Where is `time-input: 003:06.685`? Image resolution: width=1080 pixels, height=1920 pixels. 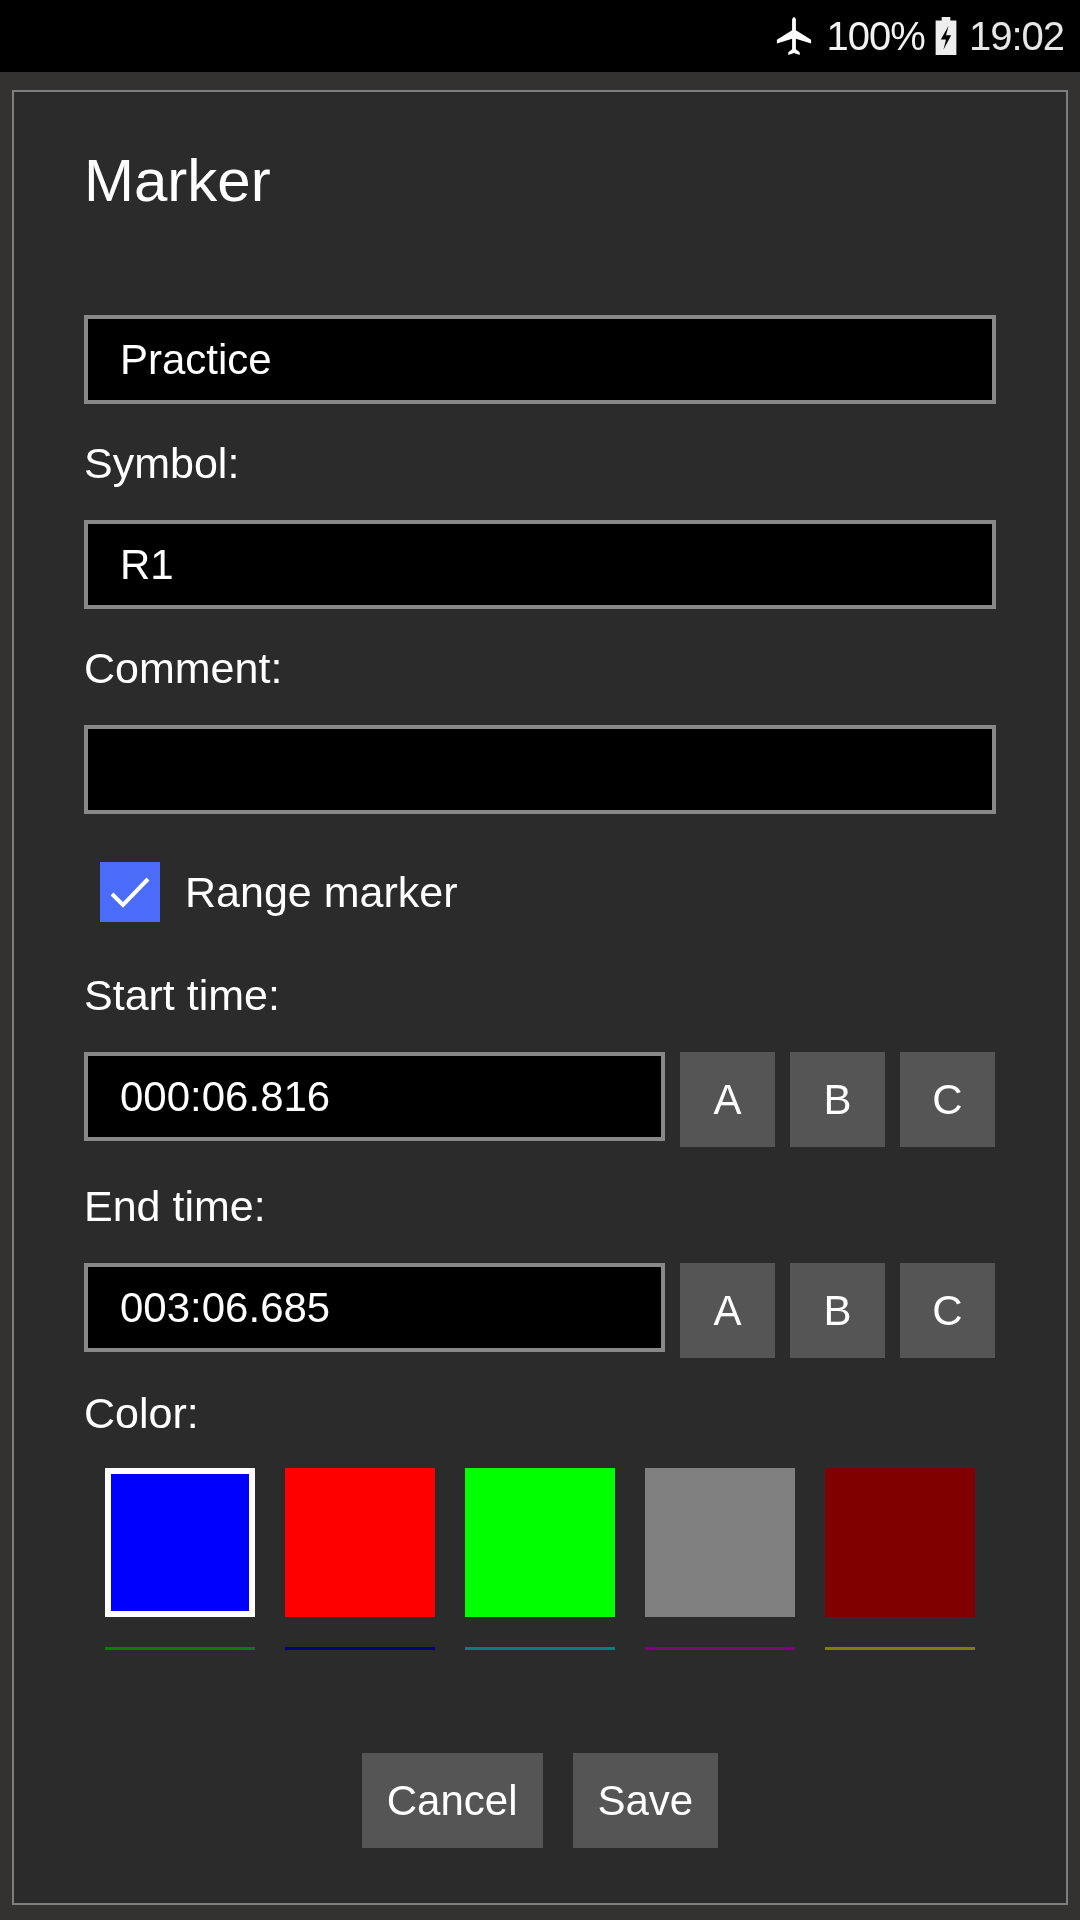
time-input: 003:06.685 is located at coordinates (374, 1307).